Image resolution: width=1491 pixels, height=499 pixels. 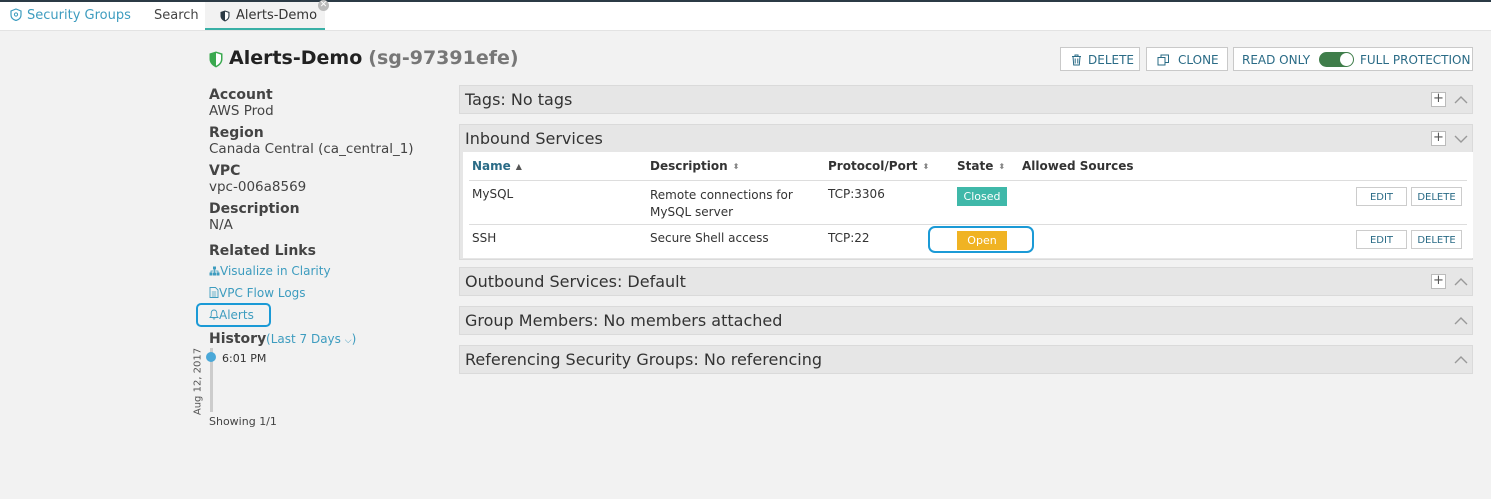 I want to click on sitemap-icon, so click(x=214, y=271).